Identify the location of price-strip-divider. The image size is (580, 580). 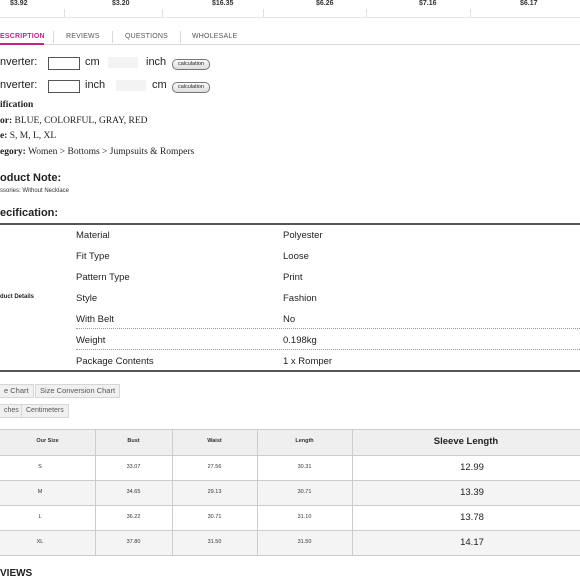
(290, 17).